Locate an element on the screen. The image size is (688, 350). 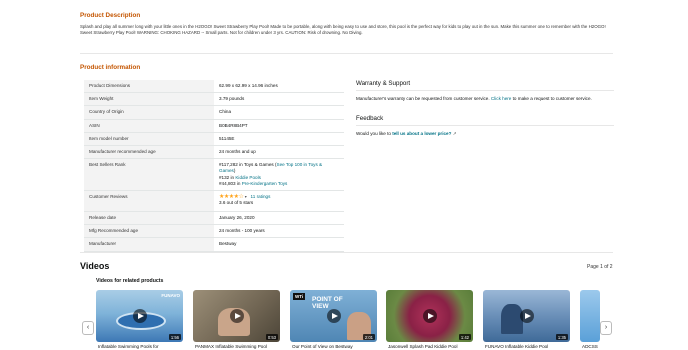
chevron-down-icon: ▾ is located at coordinates (246, 196).